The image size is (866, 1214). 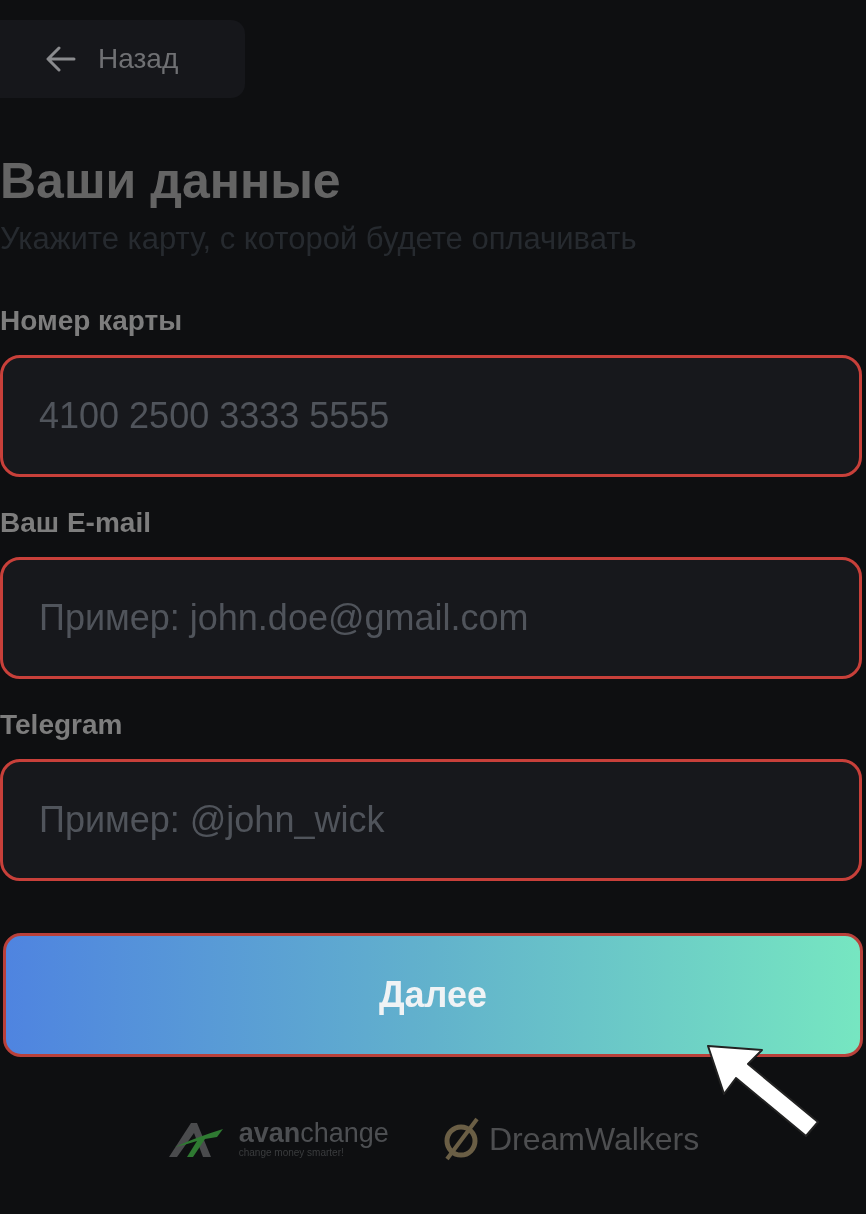 I want to click on page-title: Ваши данные, so click(x=171, y=181).